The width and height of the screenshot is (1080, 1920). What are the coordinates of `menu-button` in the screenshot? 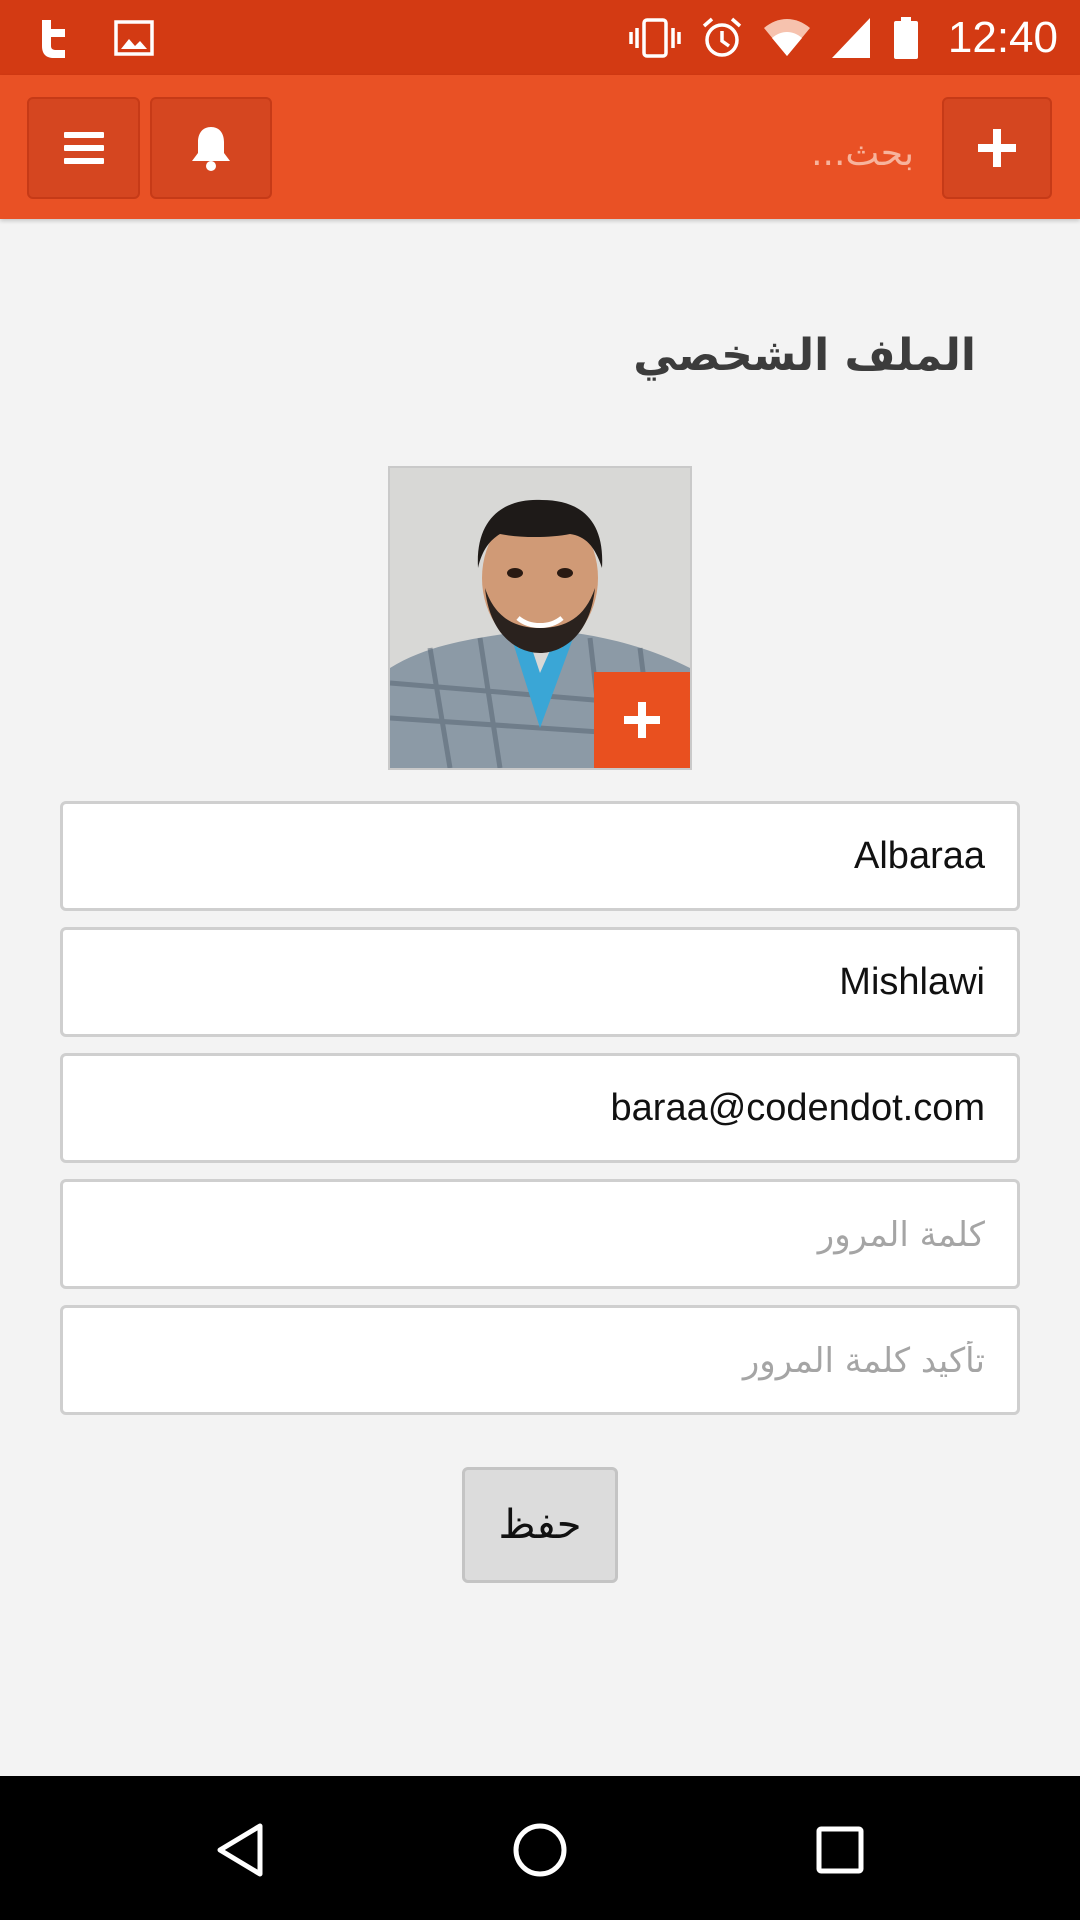 It's located at (83, 148).